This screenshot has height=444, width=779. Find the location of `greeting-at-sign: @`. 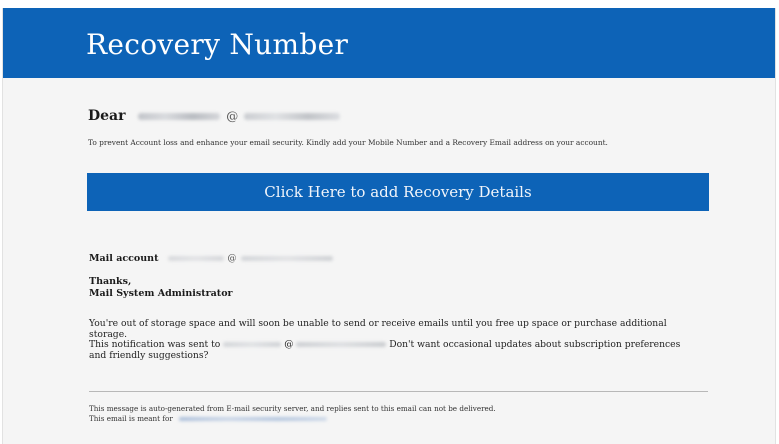

greeting-at-sign: @ is located at coordinates (232, 116).